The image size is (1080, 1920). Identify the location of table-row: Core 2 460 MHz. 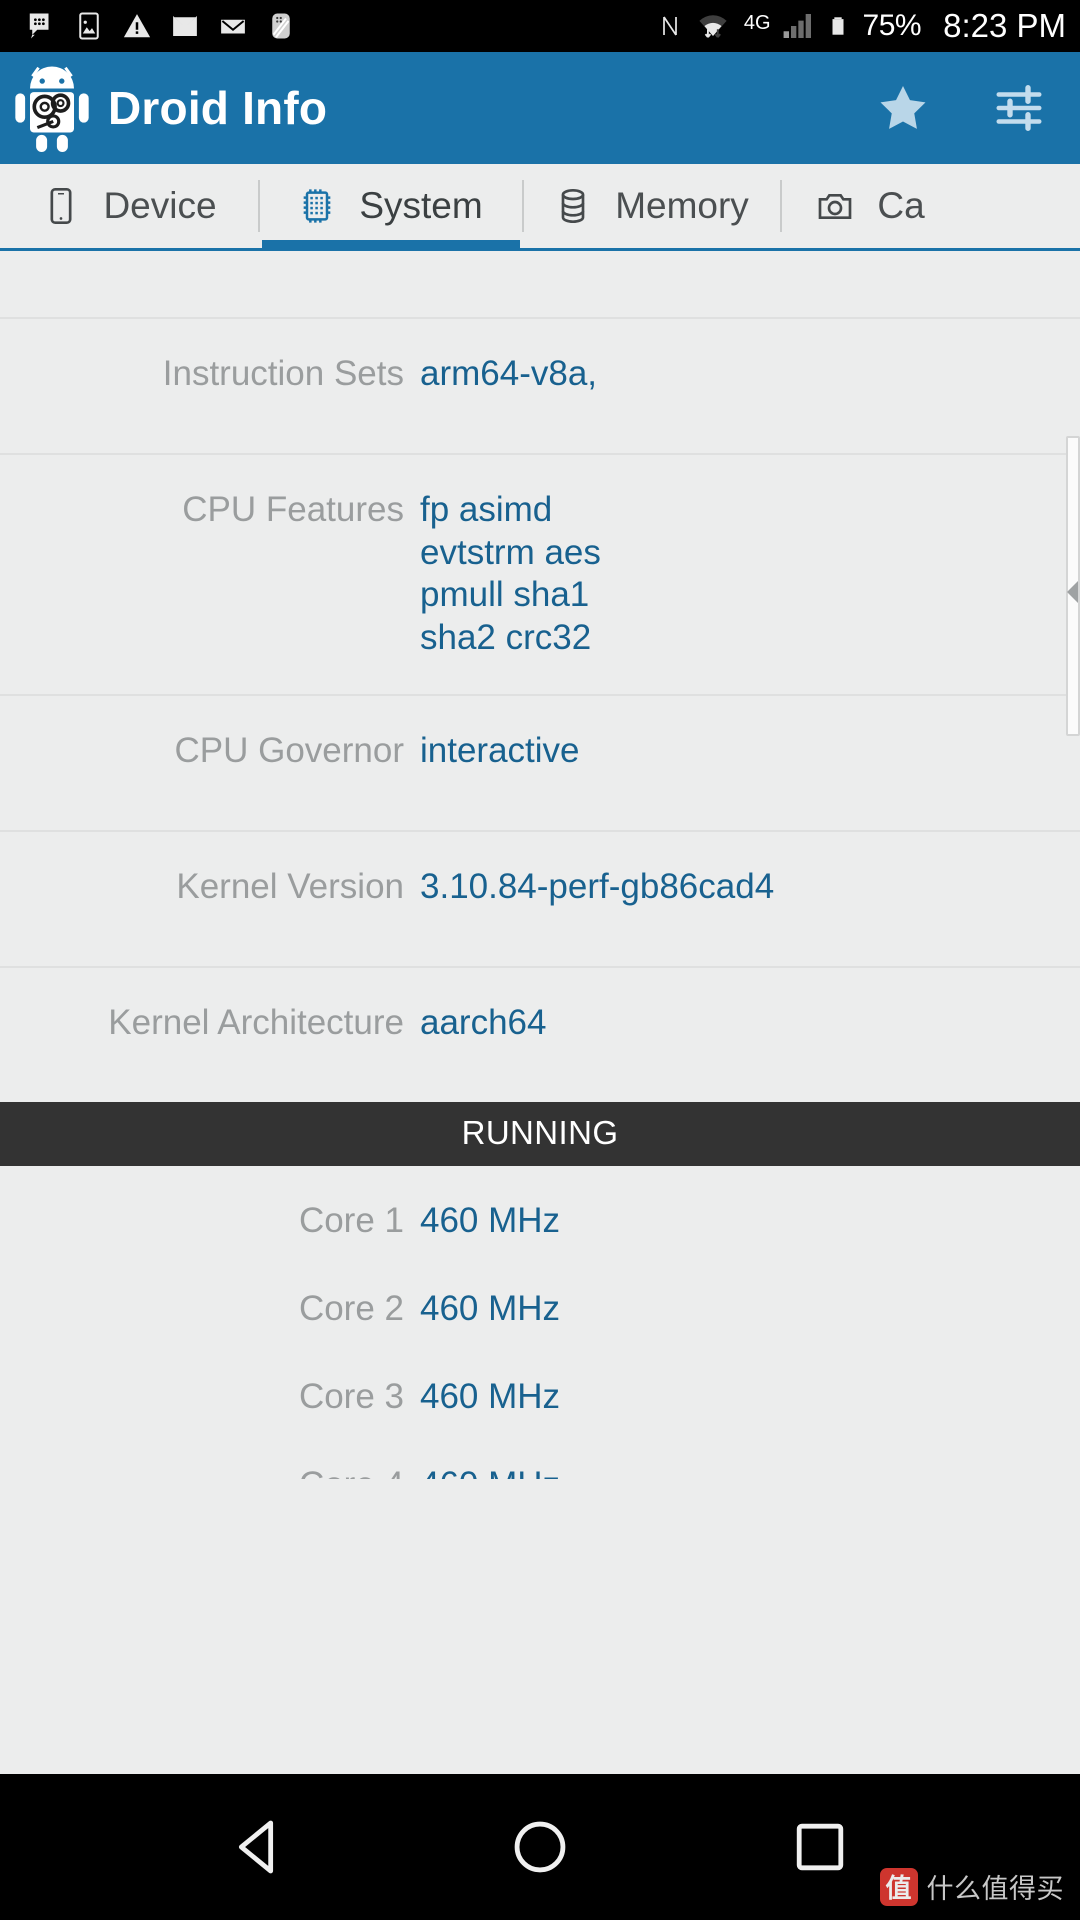
(540, 1321).